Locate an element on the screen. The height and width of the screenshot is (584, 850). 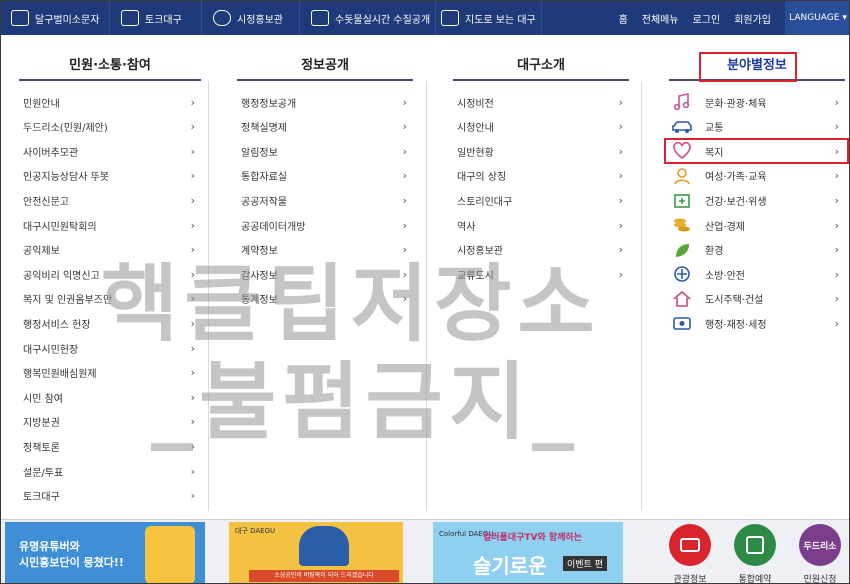
banner-youtuber: 유명유튜버와 시민홍보단이 뭉쳤다!! is located at coordinates (105, 552).